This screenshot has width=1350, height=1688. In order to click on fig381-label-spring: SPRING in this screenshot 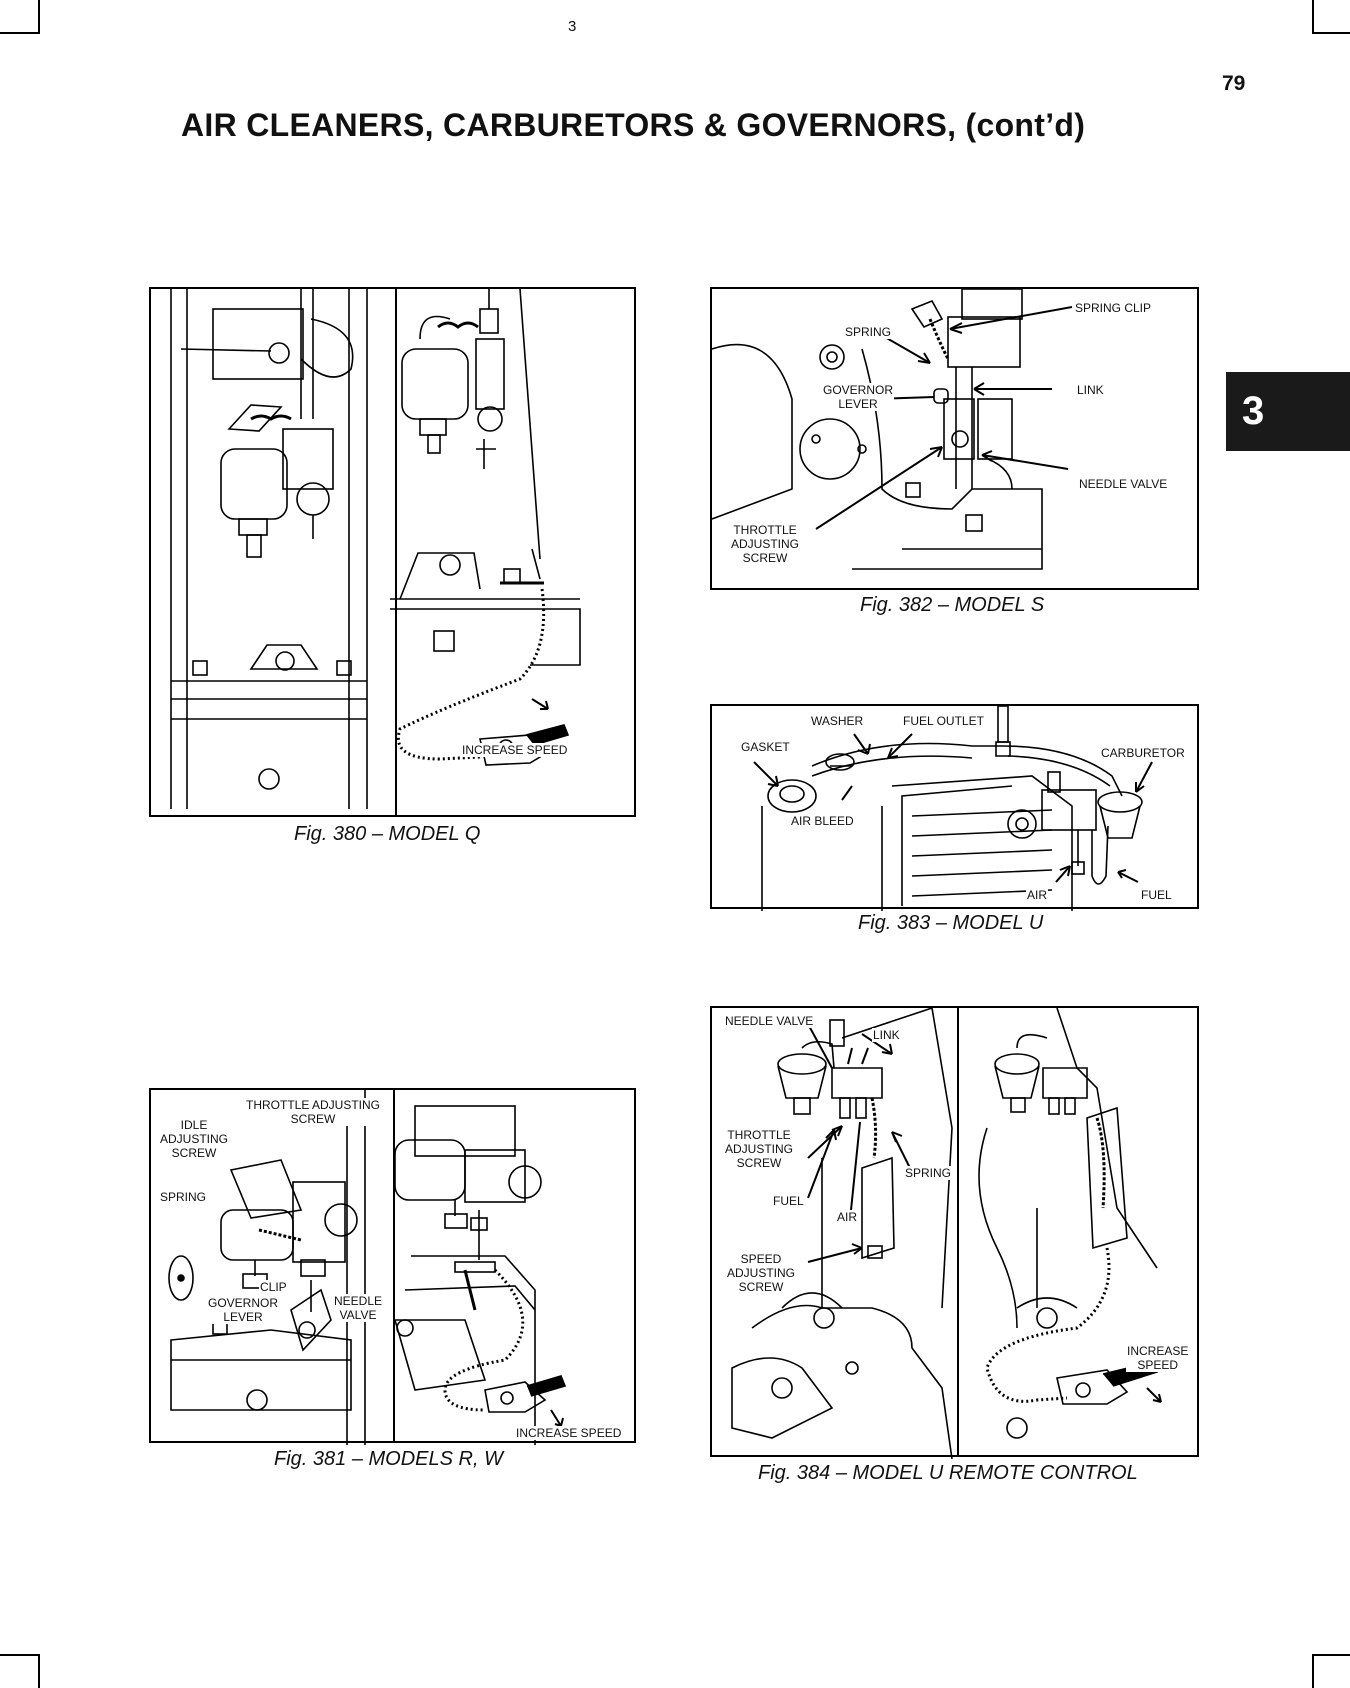, I will do `click(183, 1197)`.